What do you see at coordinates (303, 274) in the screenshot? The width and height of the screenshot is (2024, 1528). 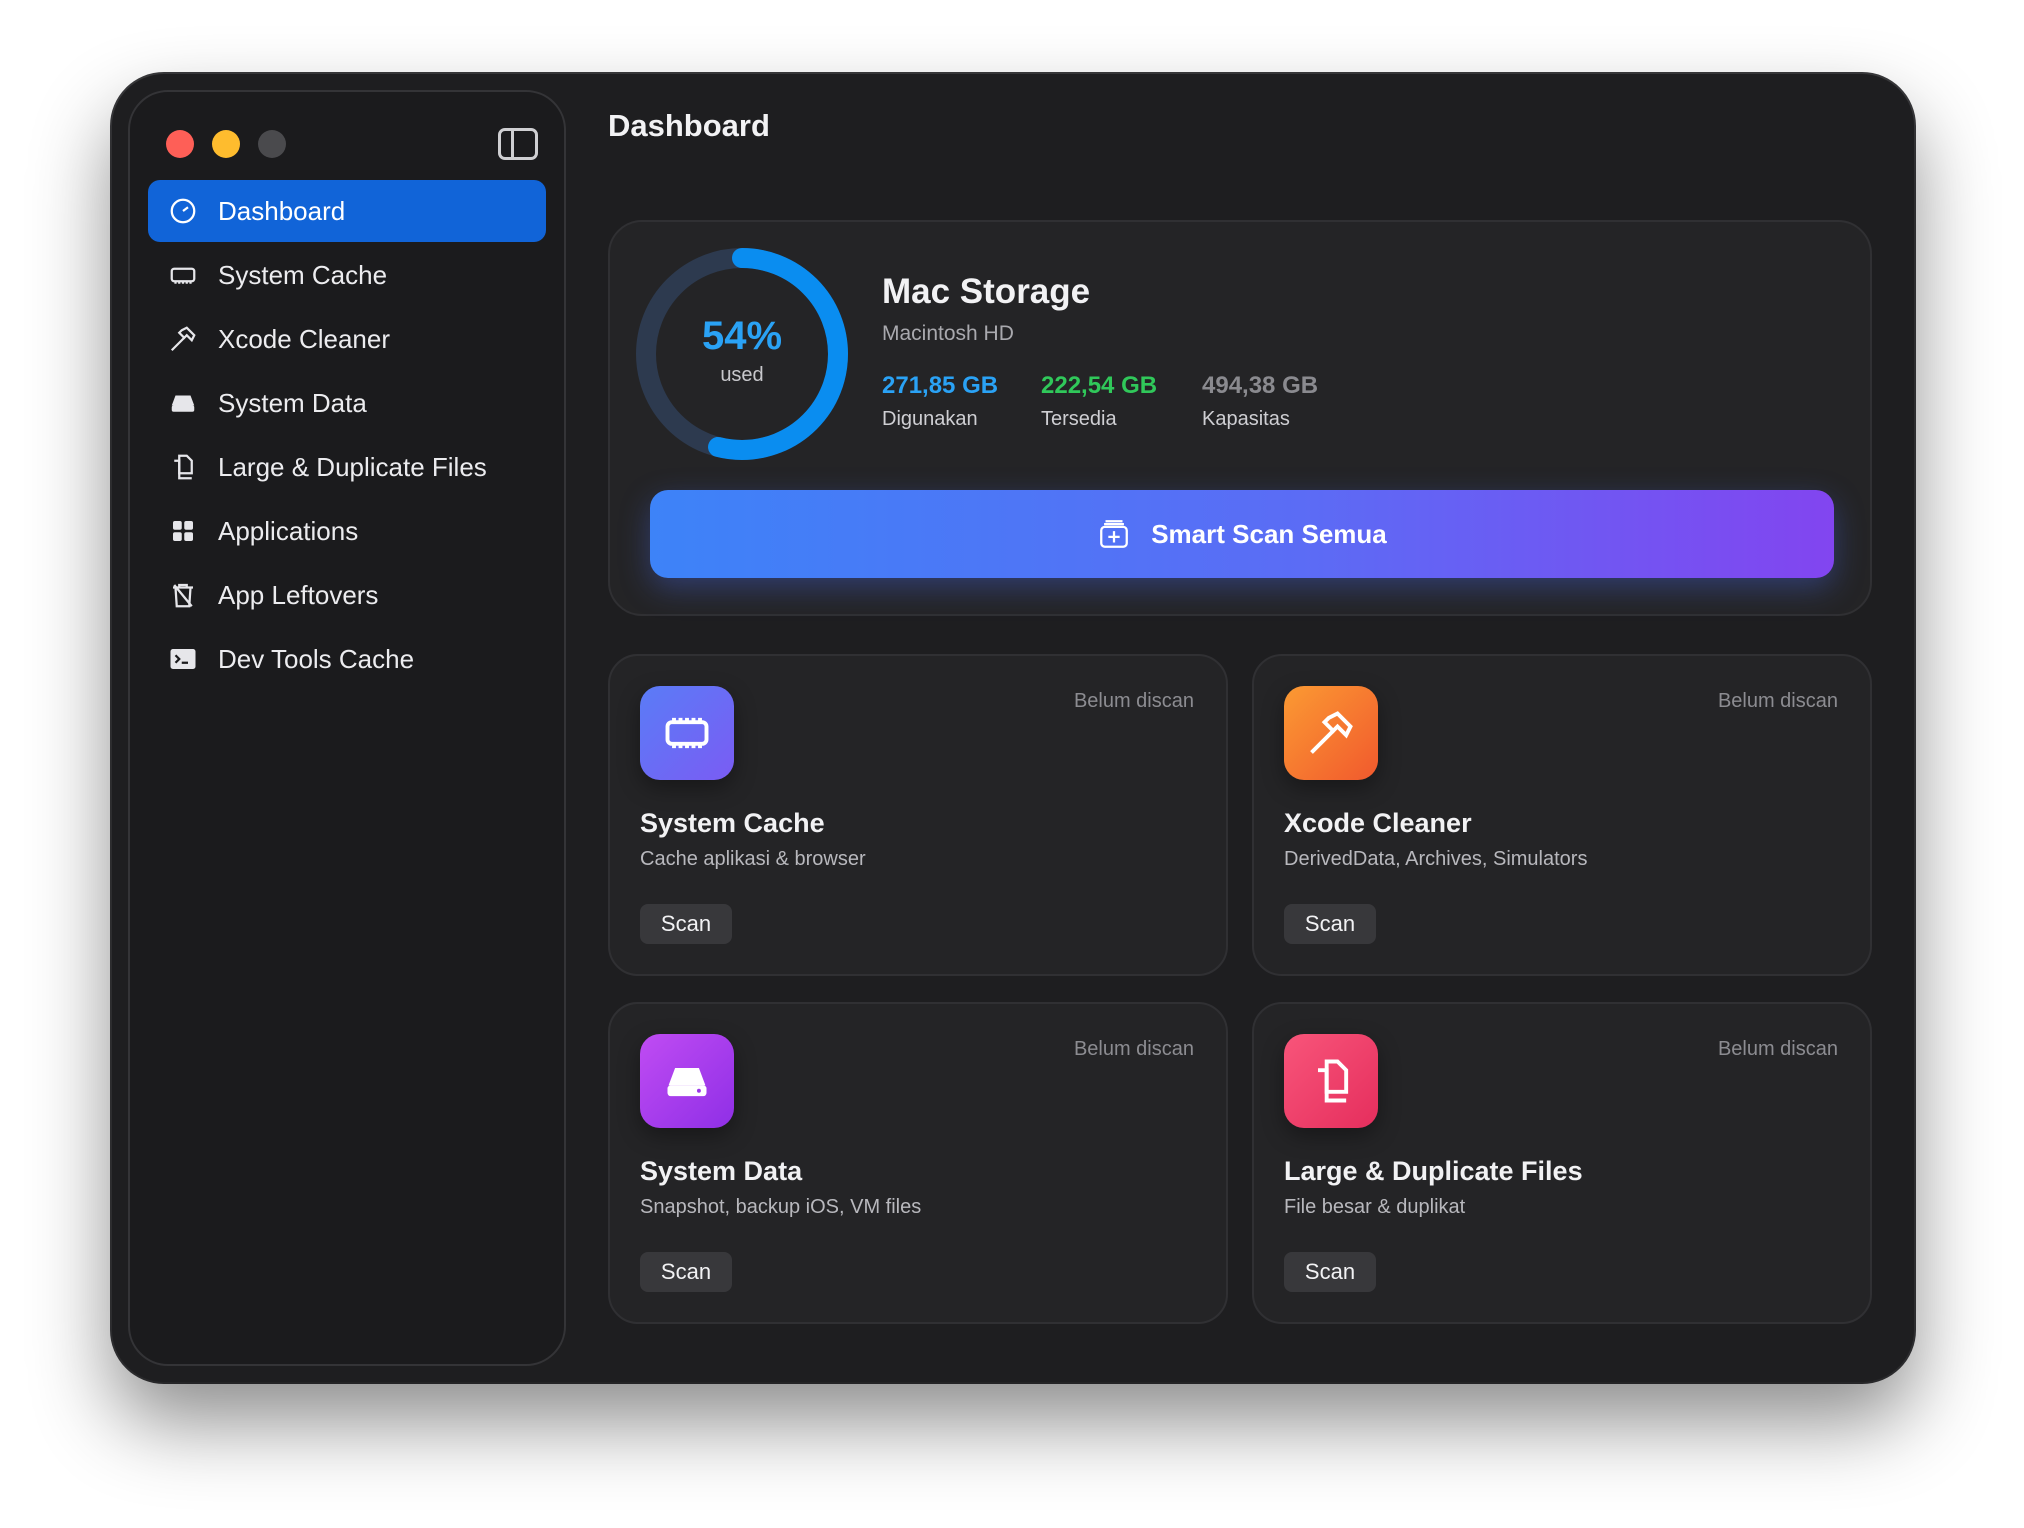 I see `sidebar-item-label: System Cache` at bounding box center [303, 274].